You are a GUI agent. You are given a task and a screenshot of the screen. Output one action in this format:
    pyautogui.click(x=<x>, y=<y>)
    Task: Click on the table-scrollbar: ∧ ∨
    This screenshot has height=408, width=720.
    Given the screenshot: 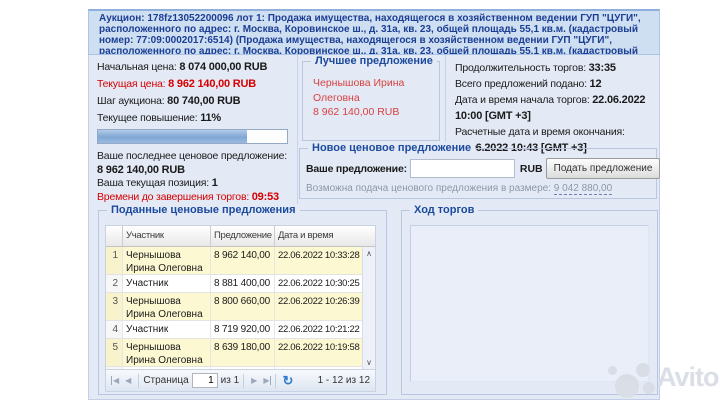 What is the action you would take?
    pyautogui.click(x=368, y=308)
    